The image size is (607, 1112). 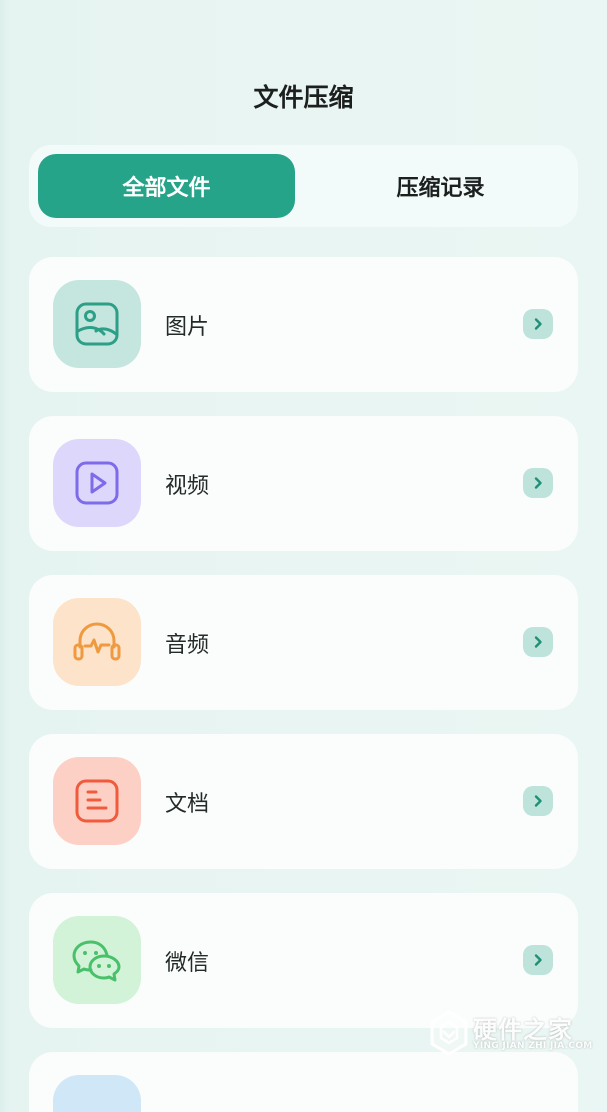 What do you see at coordinates (187, 963) in the screenshot?
I see `category-label: 微信` at bounding box center [187, 963].